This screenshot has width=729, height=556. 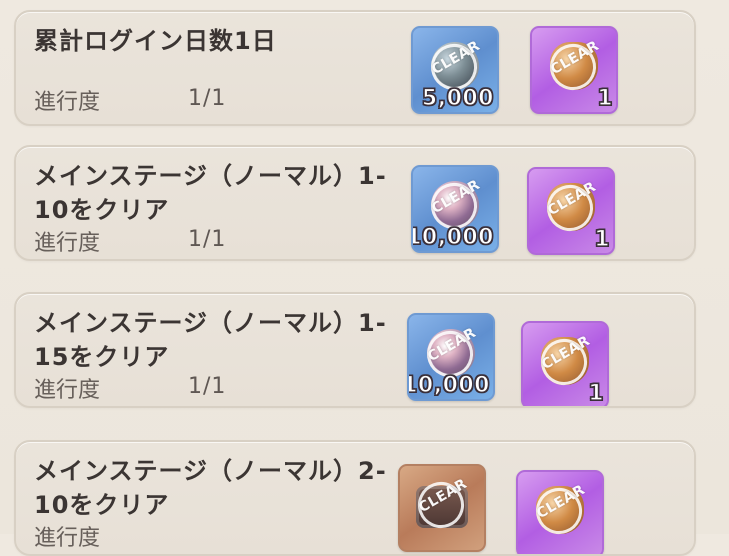 I want to click on reward-icon: CLEAR 5,000, so click(x=455, y=70).